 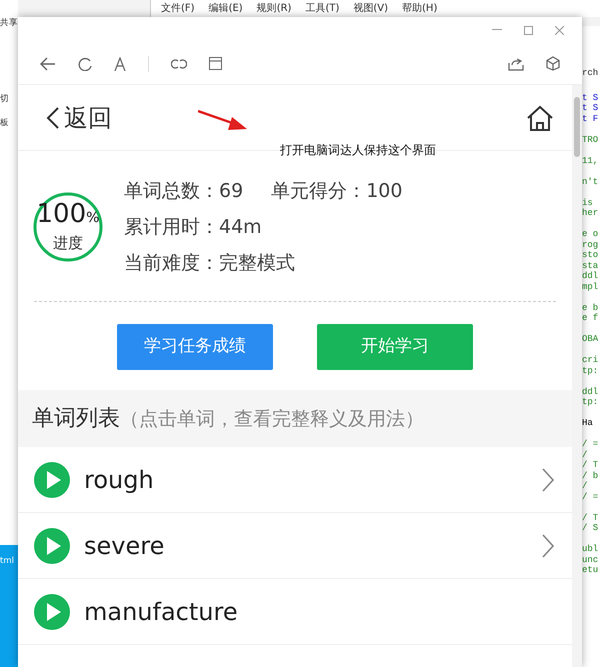 What do you see at coordinates (9, 23) in the screenshot?
I see `background-text: 共享` at bounding box center [9, 23].